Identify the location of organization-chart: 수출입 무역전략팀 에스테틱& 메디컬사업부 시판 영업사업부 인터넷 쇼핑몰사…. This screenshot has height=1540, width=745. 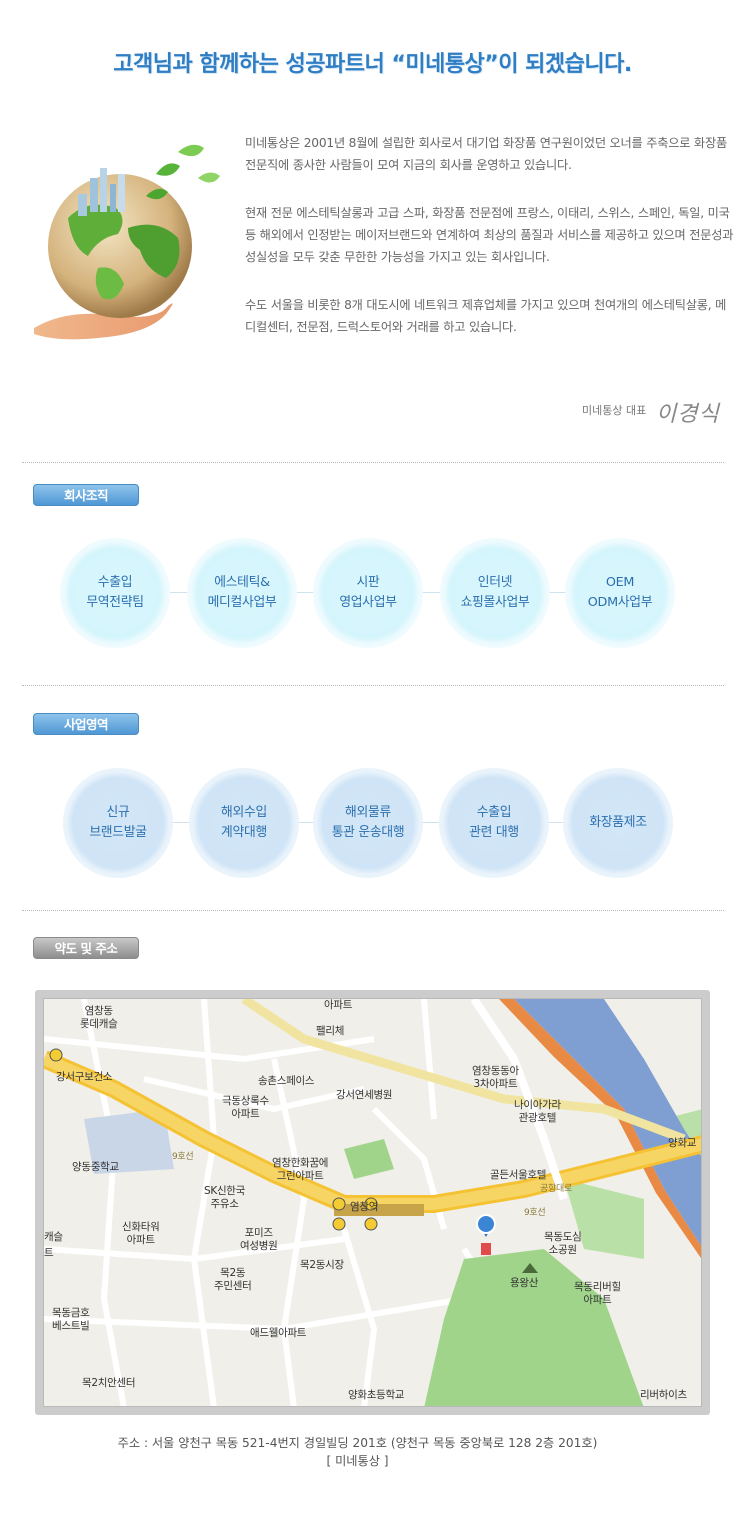
(370, 593).